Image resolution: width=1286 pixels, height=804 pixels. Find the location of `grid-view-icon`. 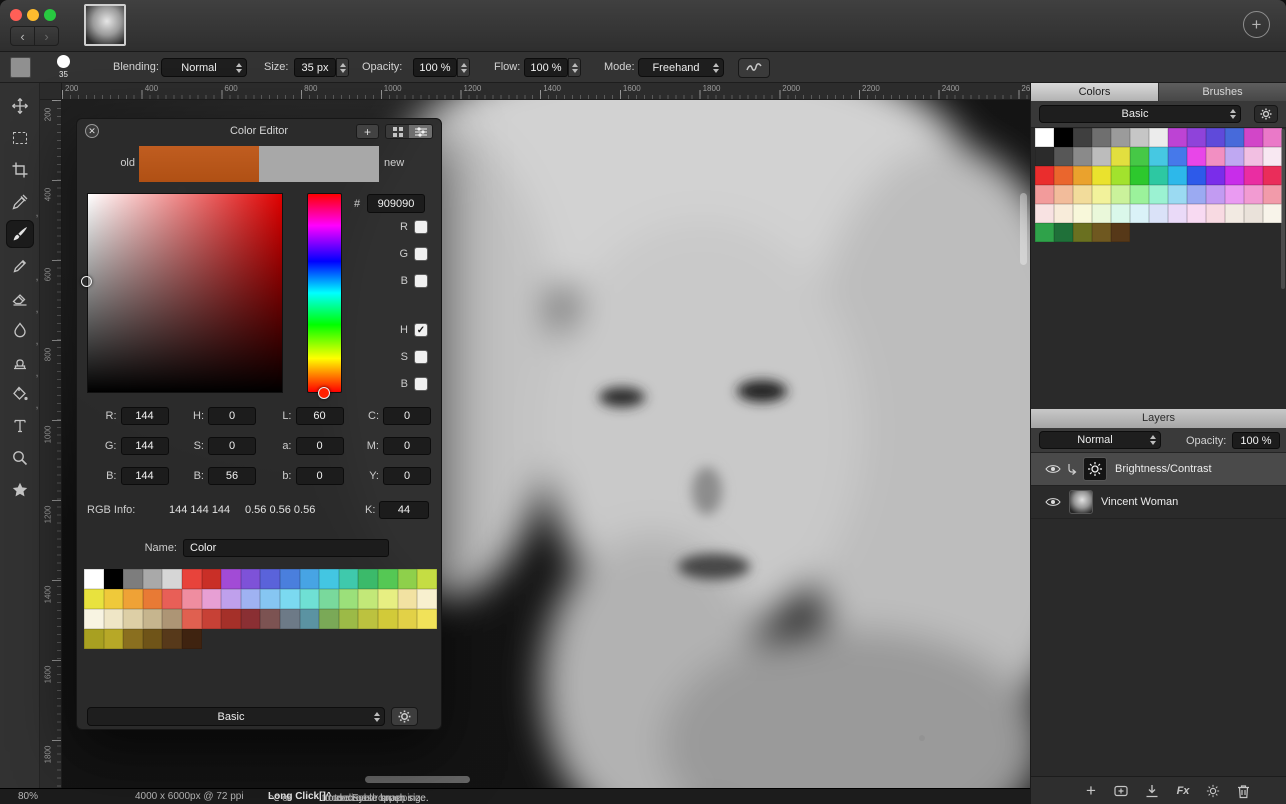

grid-view-icon is located at coordinates (397, 131).